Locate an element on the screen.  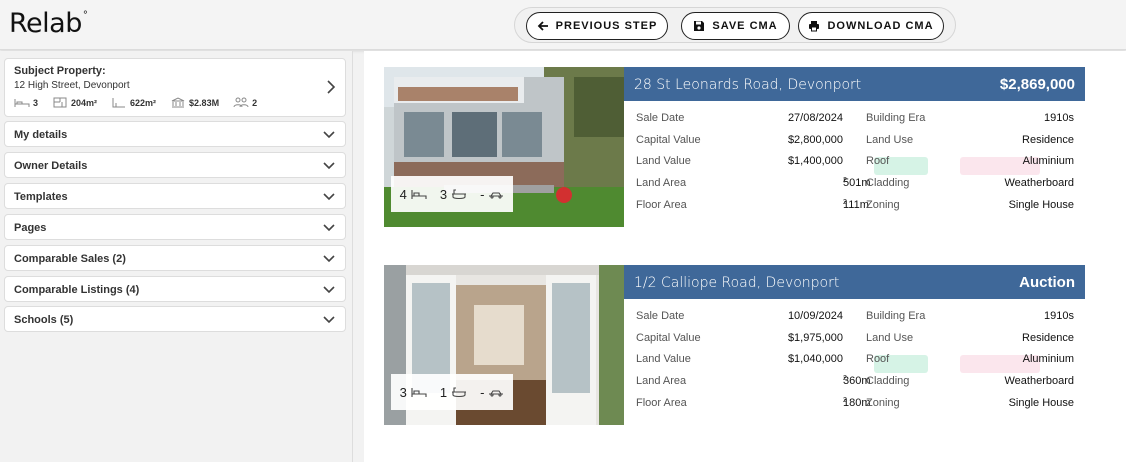
cma-toolbar: PREVIOUS STEP SAVE CMA DOWNLOAD CMA is located at coordinates (735, 25).